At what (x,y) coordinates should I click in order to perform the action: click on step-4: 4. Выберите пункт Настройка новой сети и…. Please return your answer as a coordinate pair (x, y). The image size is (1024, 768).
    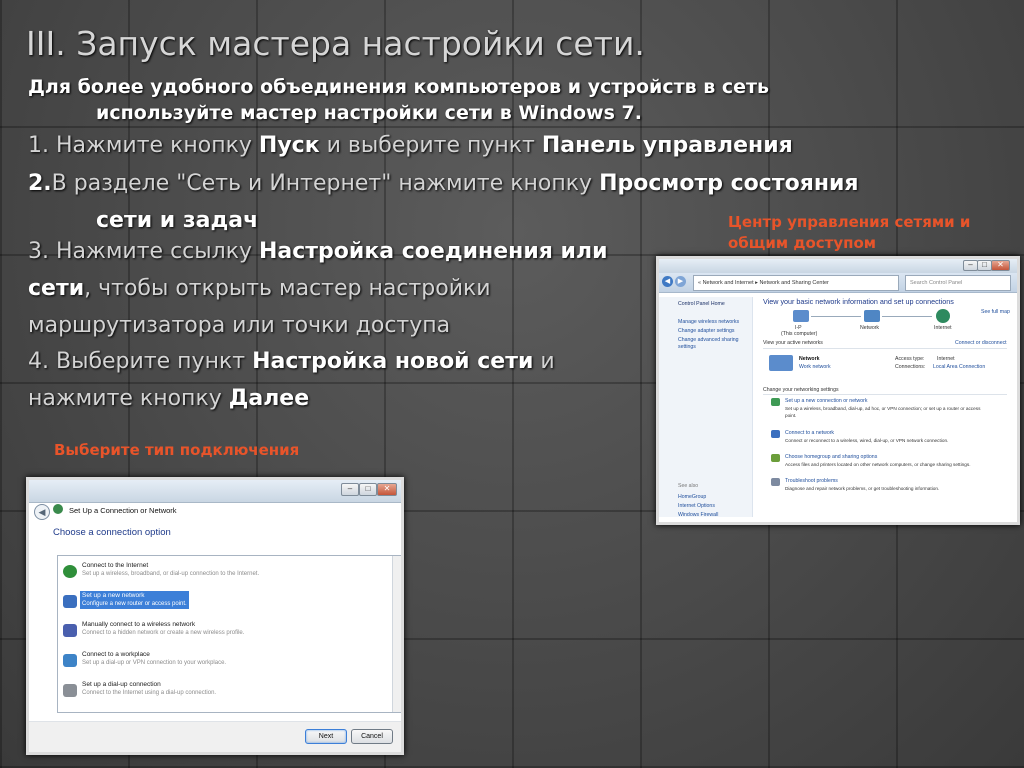
    Looking at the image, I should click on (291, 380).